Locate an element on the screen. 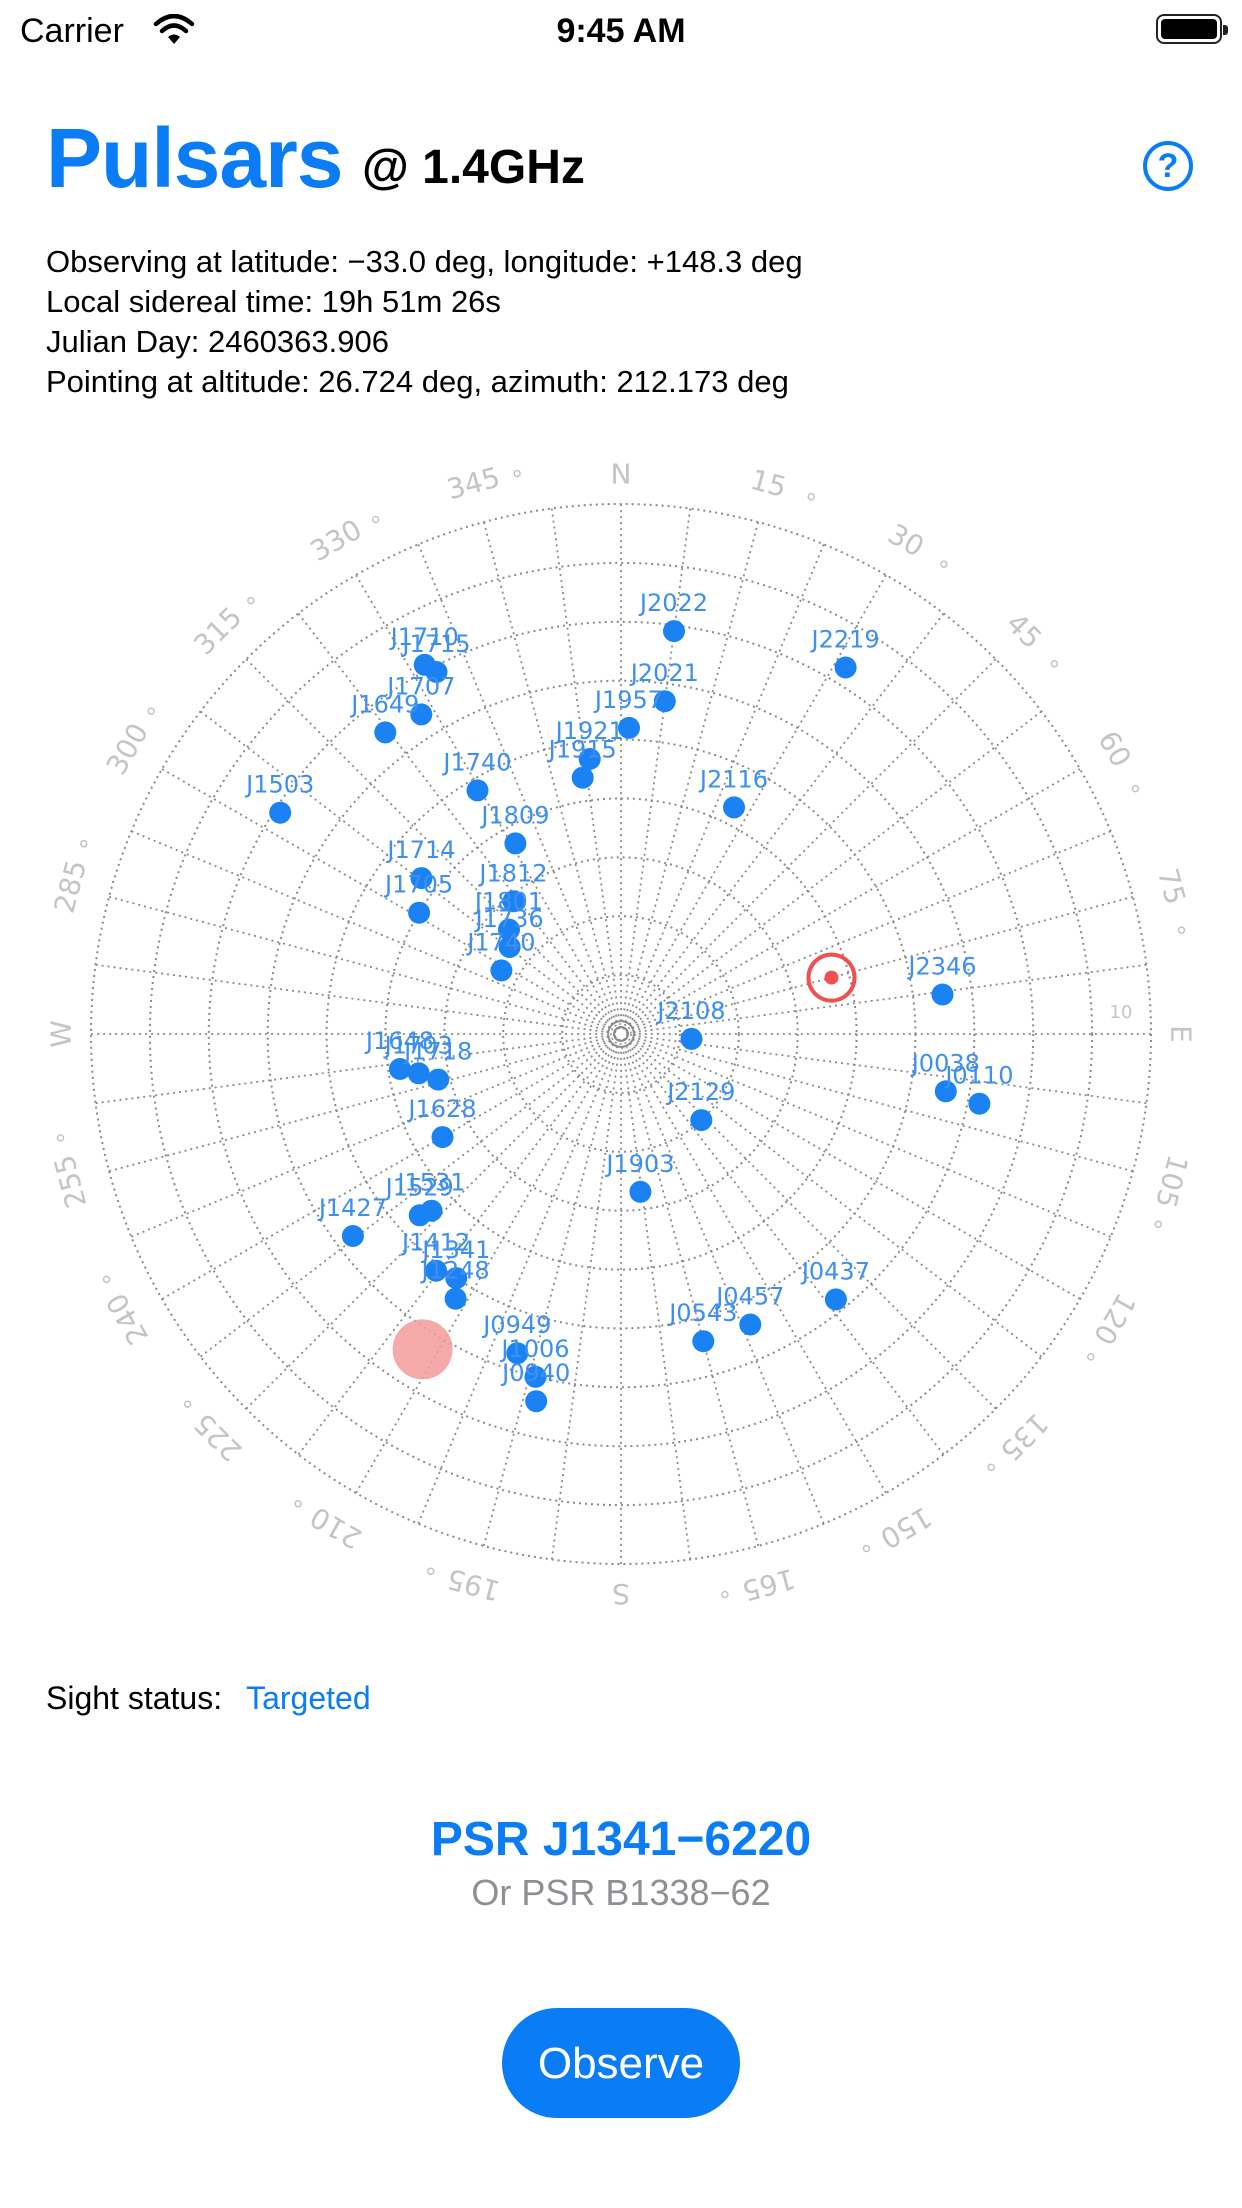 This screenshot has height=2208, width=1242. pulsar-label: J1503 is located at coordinates (279, 785).